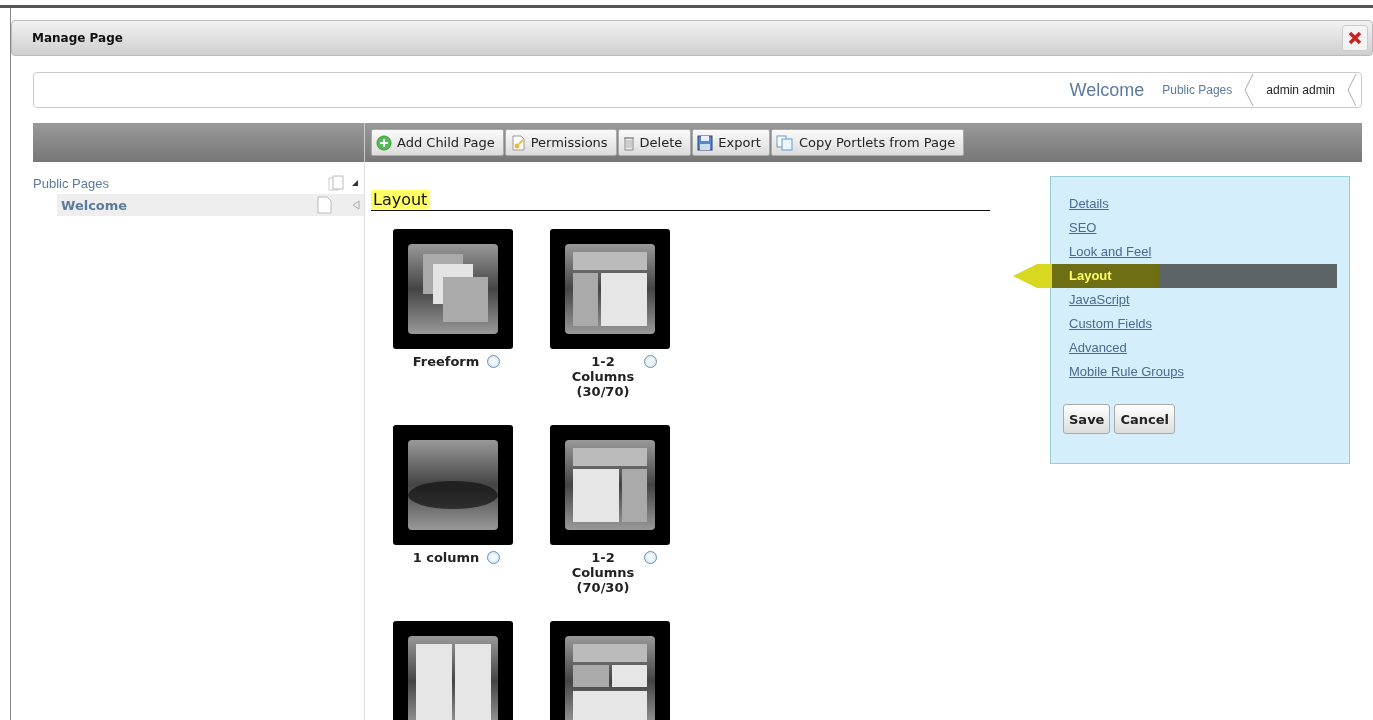 This screenshot has height=720, width=1373. What do you see at coordinates (1144, 419) in the screenshot?
I see `form-button: Cancel` at bounding box center [1144, 419].